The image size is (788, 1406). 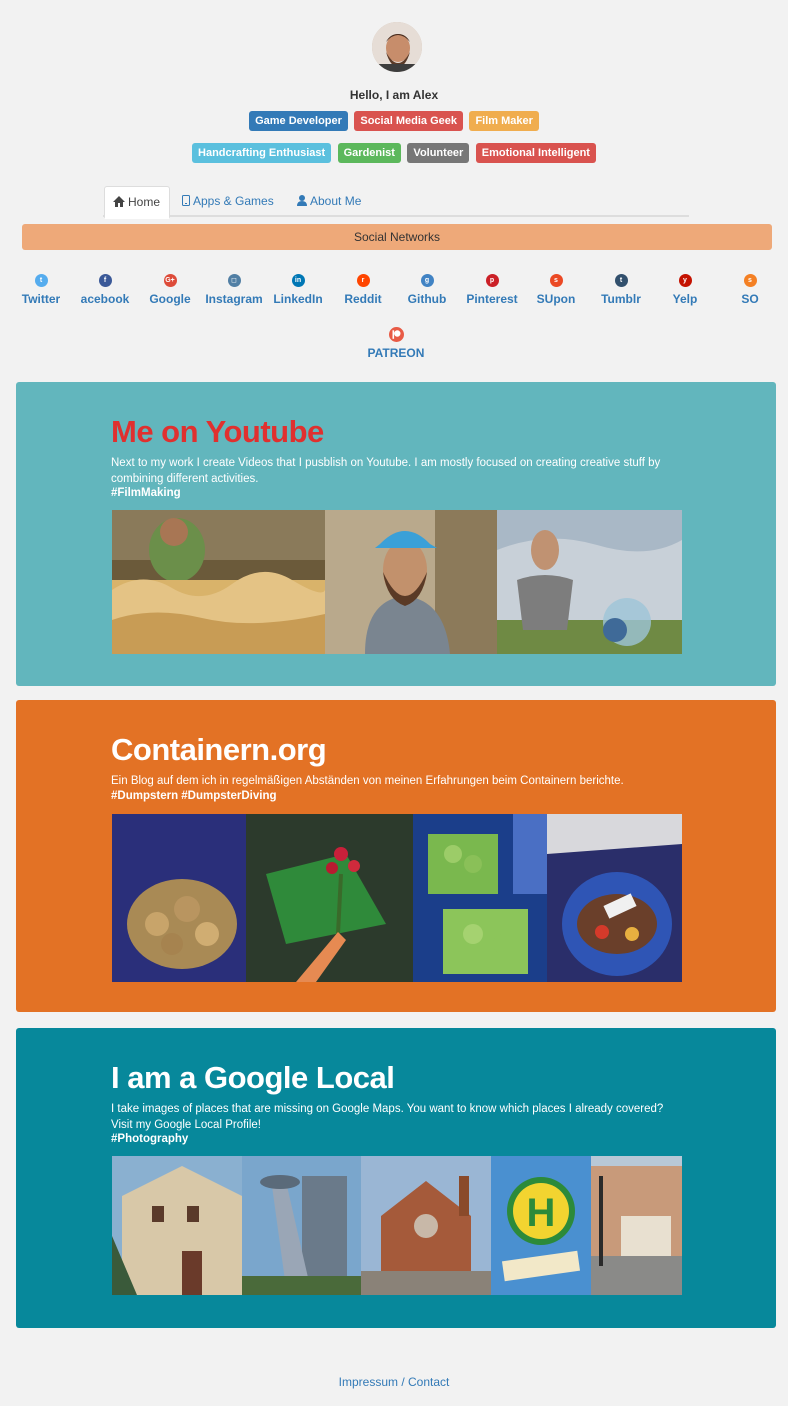 What do you see at coordinates (541, 1213) in the screenshot?
I see `svg-text: H` at bounding box center [541, 1213].